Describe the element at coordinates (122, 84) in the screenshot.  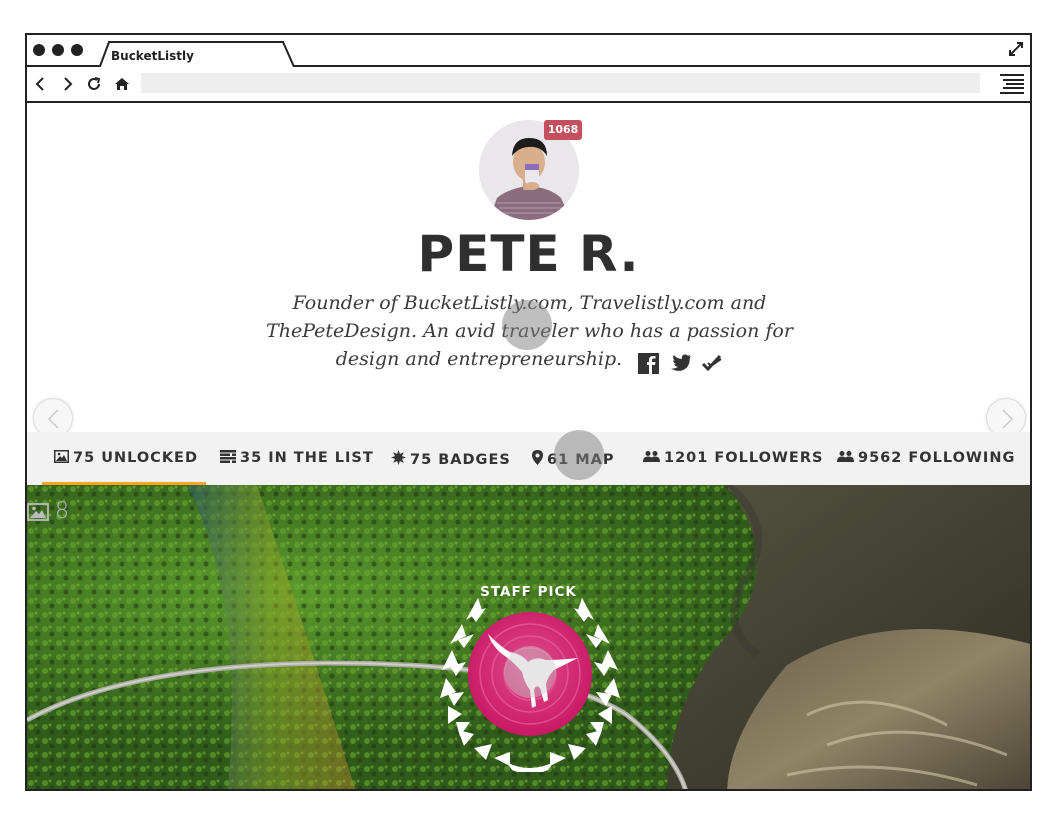
I see `home-icon` at that location.